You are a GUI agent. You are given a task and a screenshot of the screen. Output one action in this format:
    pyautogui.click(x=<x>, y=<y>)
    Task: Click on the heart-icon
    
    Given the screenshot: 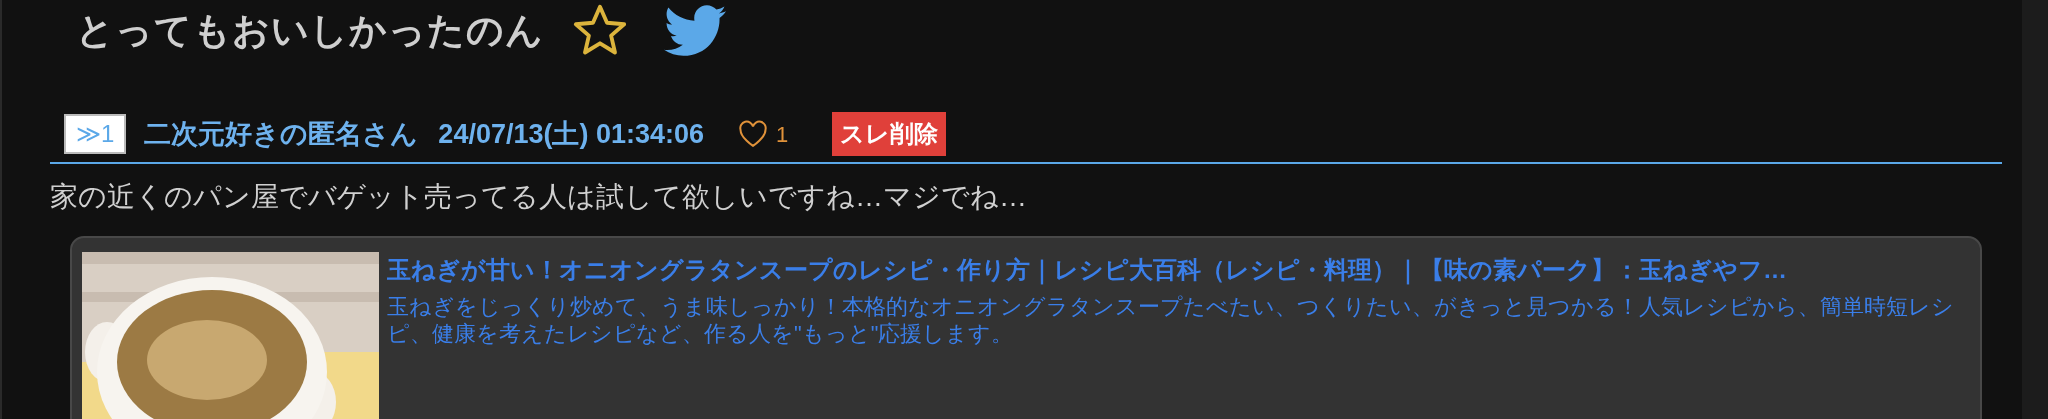 What is the action you would take?
    pyautogui.click(x=753, y=134)
    